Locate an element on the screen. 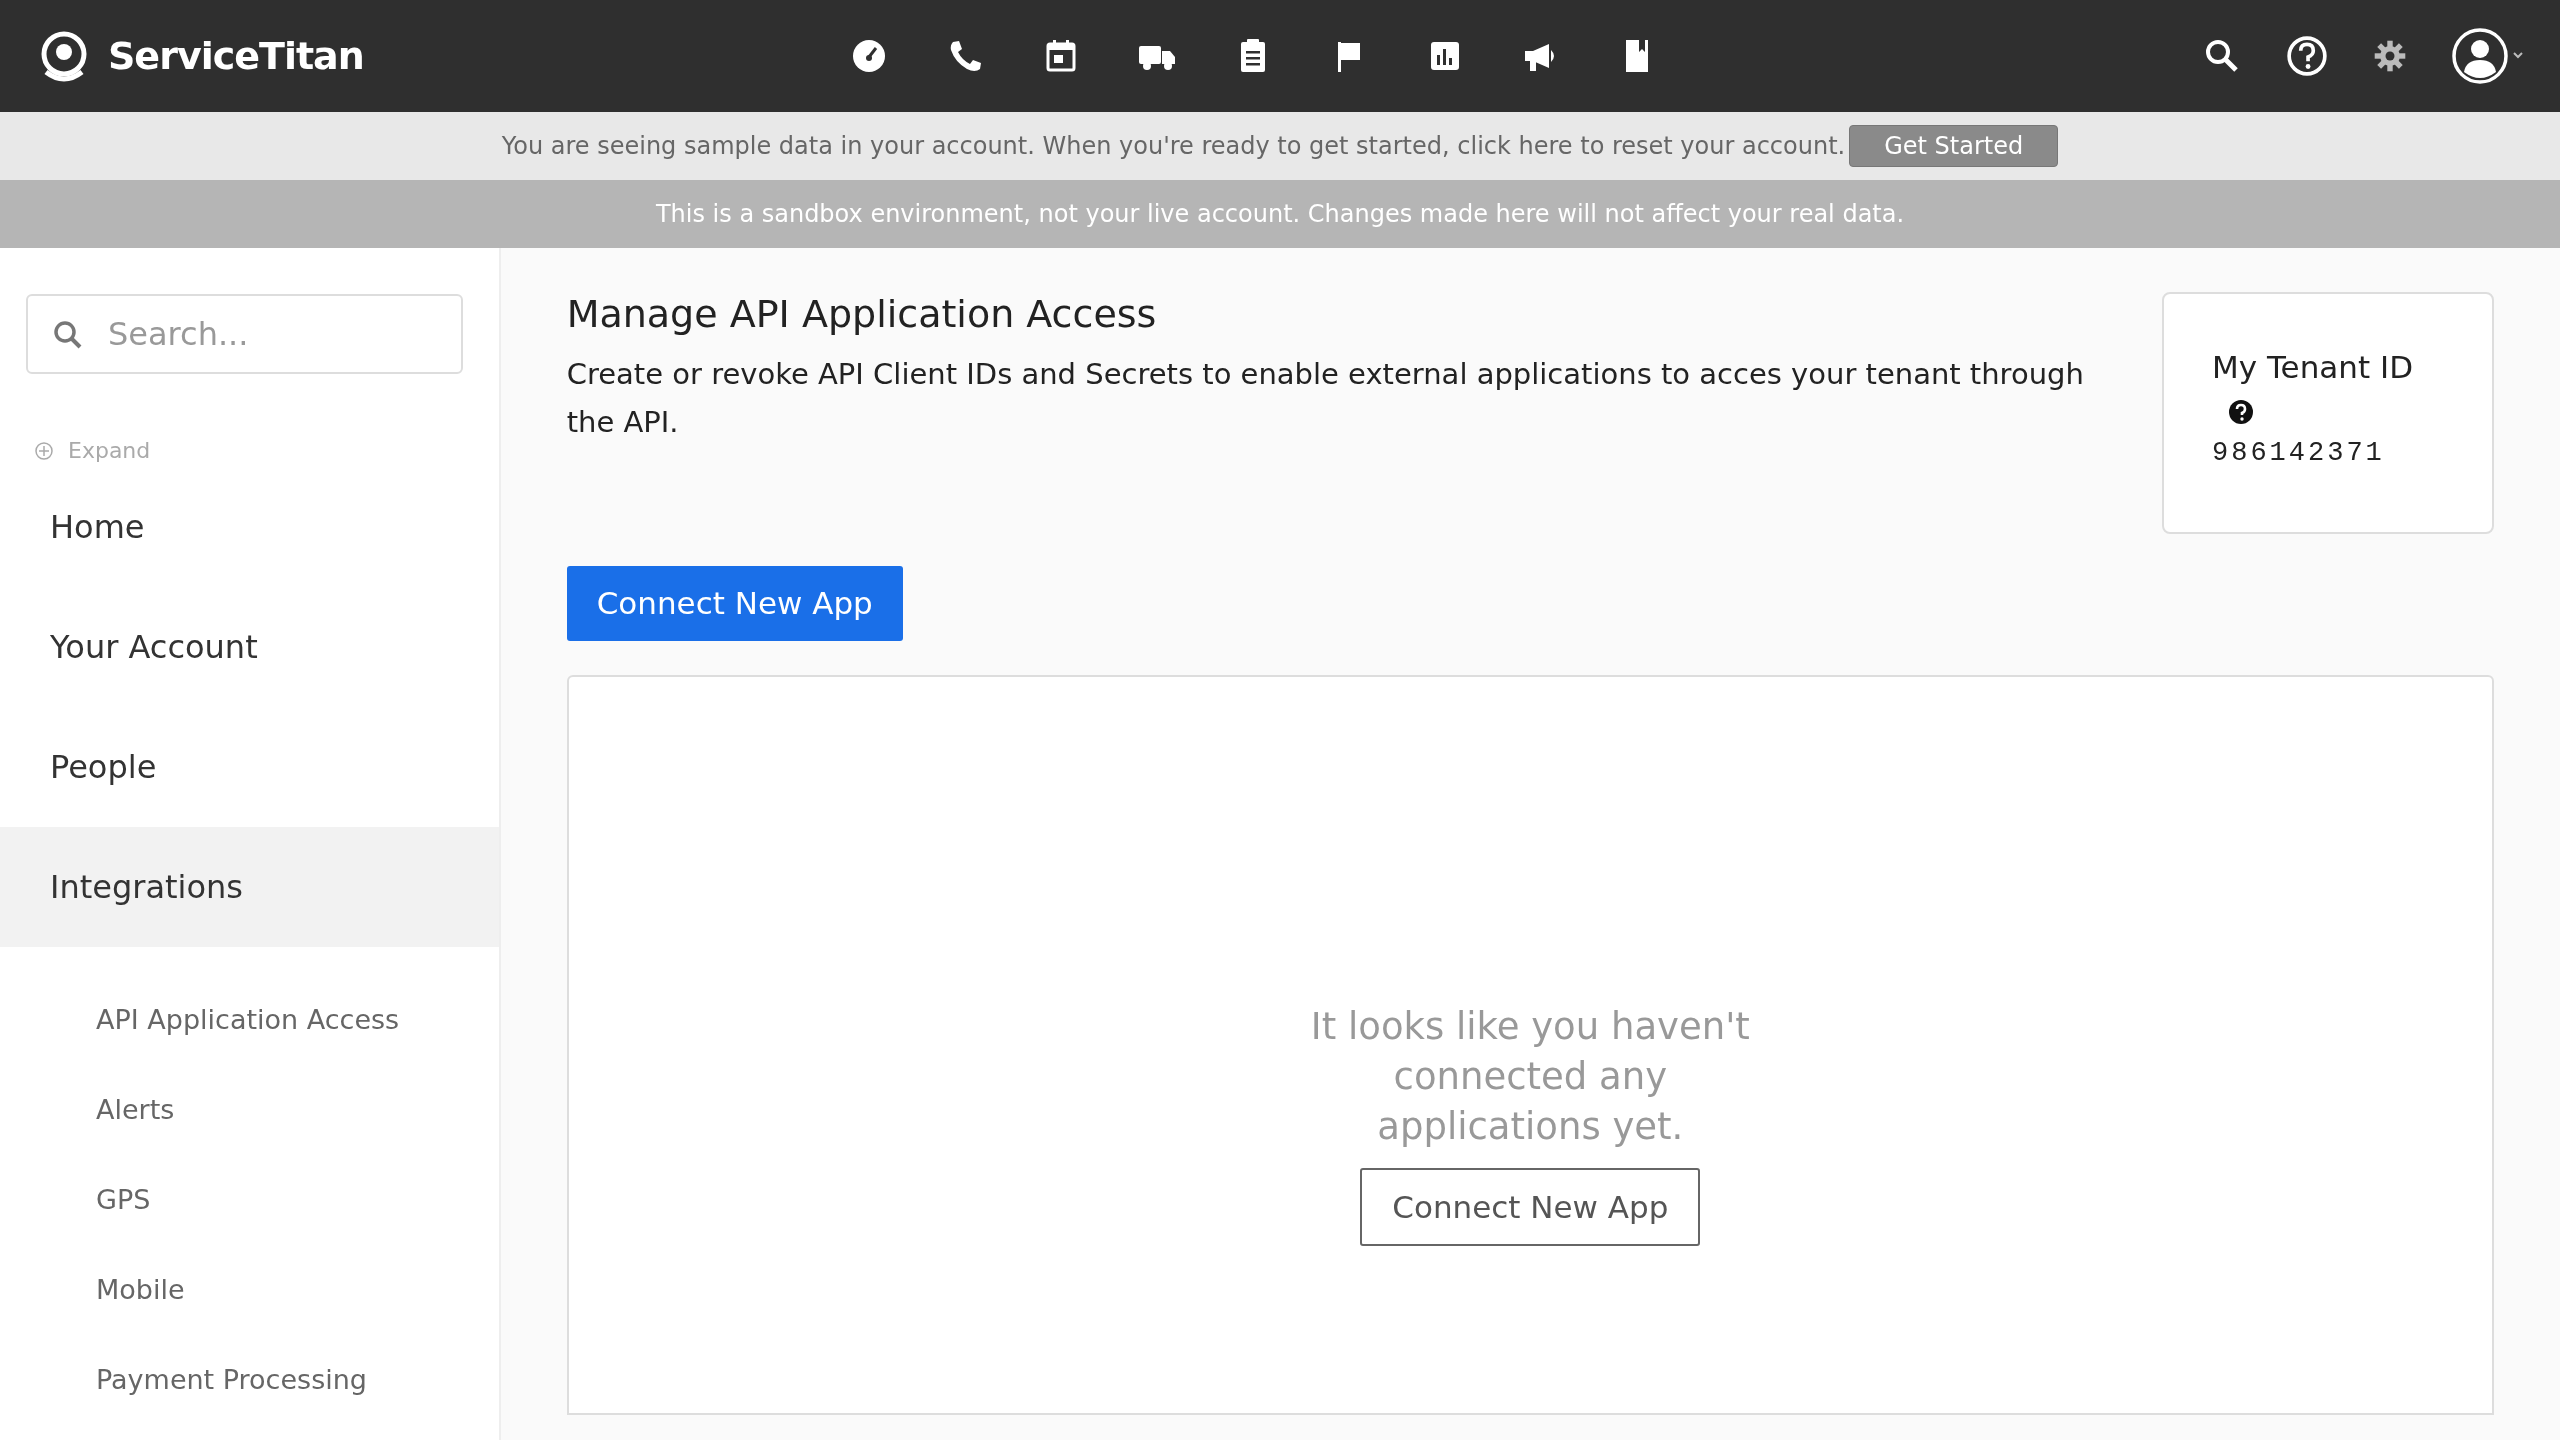 The image size is (2560, 1440). user-menu-icon is located at coordinates (2488, 56).